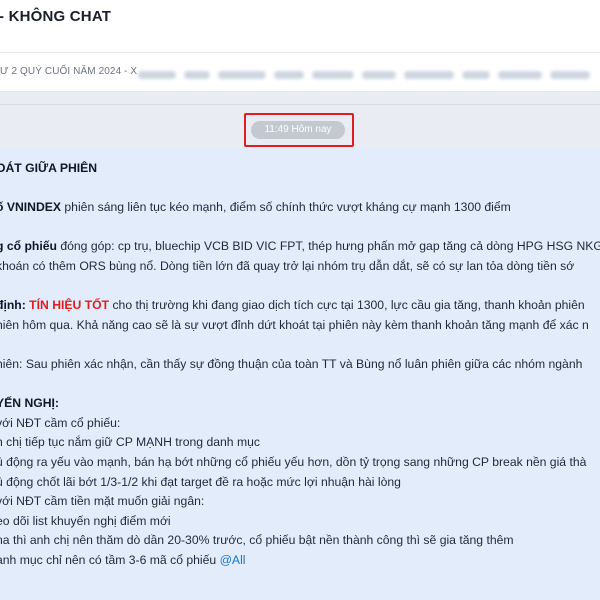 The width and height of the screenshot is (600, 600). What do you see at coordinates (110, 559) in the screenshot?
I see `reco-item: anh mục chỉ nên có tầm 3-6 mã cổ phiếu` at bounding box center [110, 559].